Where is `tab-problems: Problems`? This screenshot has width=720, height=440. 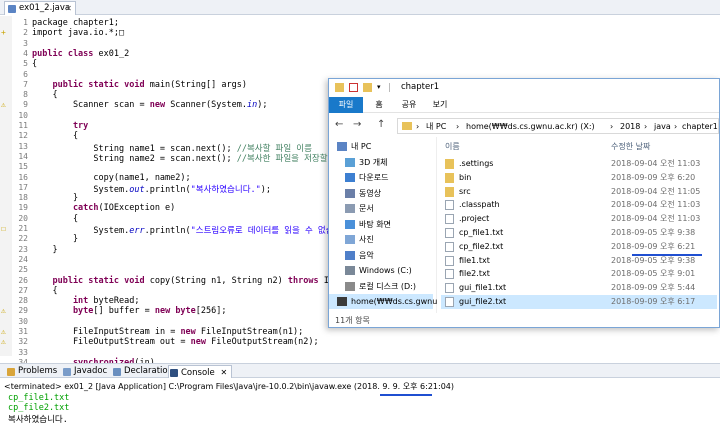
tab-problems: Problems is located at coordinates (31, 371).